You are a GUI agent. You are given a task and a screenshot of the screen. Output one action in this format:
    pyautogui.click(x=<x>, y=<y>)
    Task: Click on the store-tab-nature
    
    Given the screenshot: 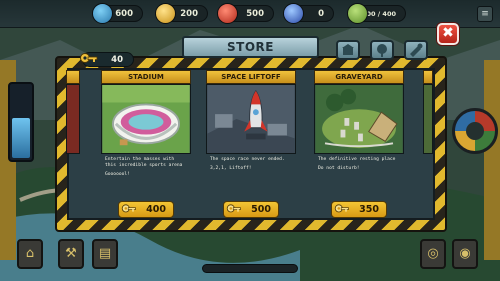 What is the action you would take?
    pyautogui.click(x=382, y=50)
    